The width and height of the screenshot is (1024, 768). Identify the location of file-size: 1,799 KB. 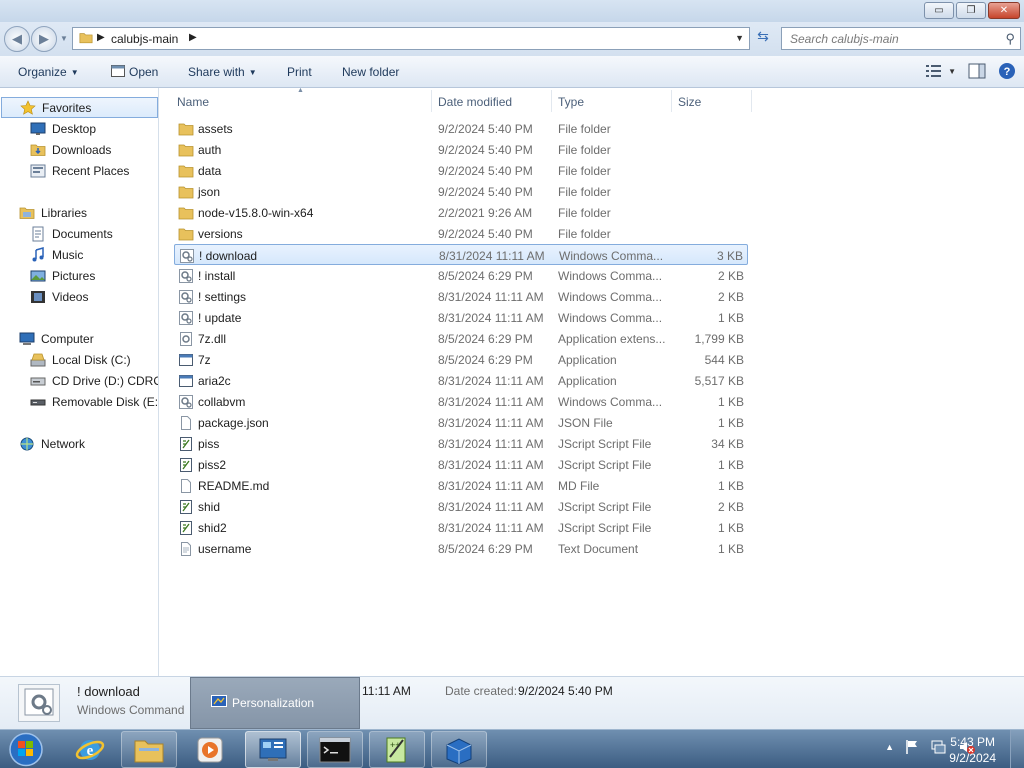
(719, 339).